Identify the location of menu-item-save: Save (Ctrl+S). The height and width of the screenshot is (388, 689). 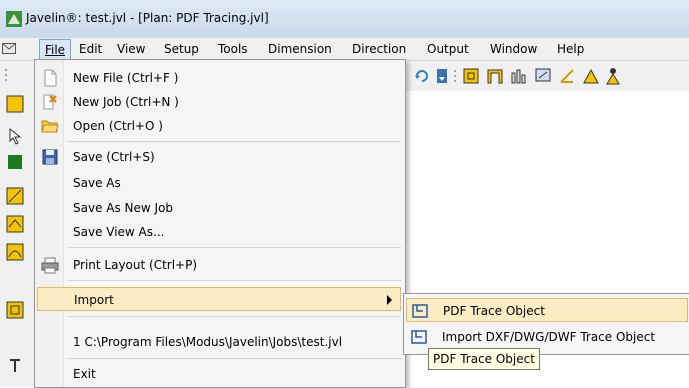
(219, 157).